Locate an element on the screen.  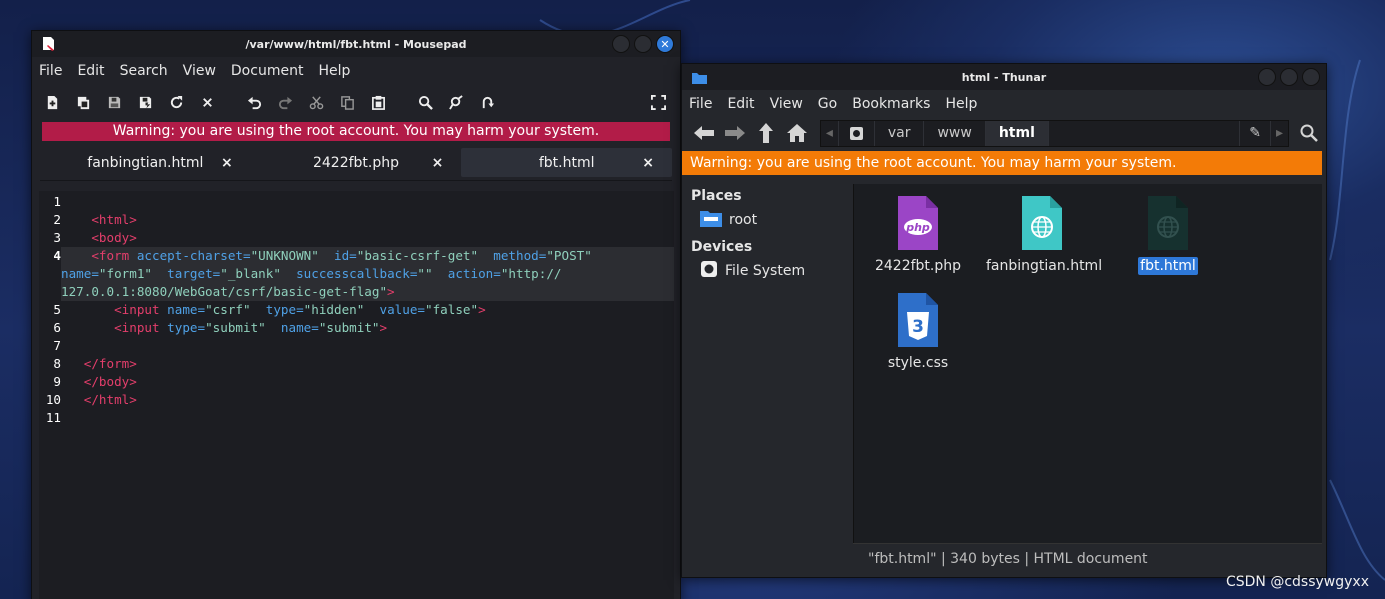
close-button is located at coordinates (1311, 77).